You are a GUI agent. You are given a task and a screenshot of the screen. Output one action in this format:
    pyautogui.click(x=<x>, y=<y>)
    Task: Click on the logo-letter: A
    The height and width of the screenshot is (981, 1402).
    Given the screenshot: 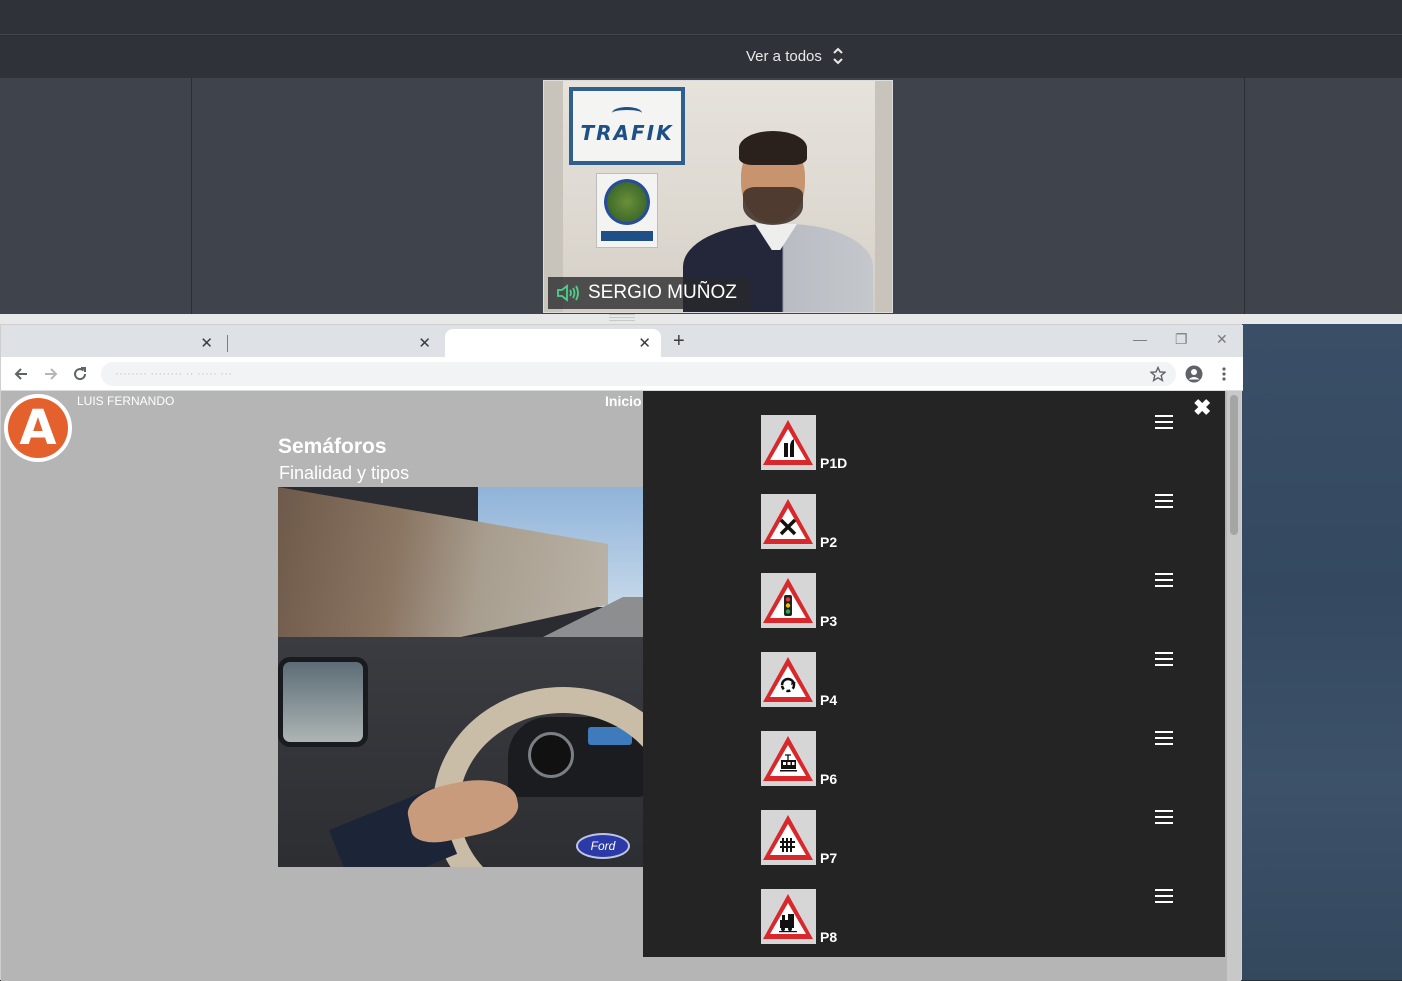 What is the action you would take?
    pyautogui.click(x=38, y=428)
    